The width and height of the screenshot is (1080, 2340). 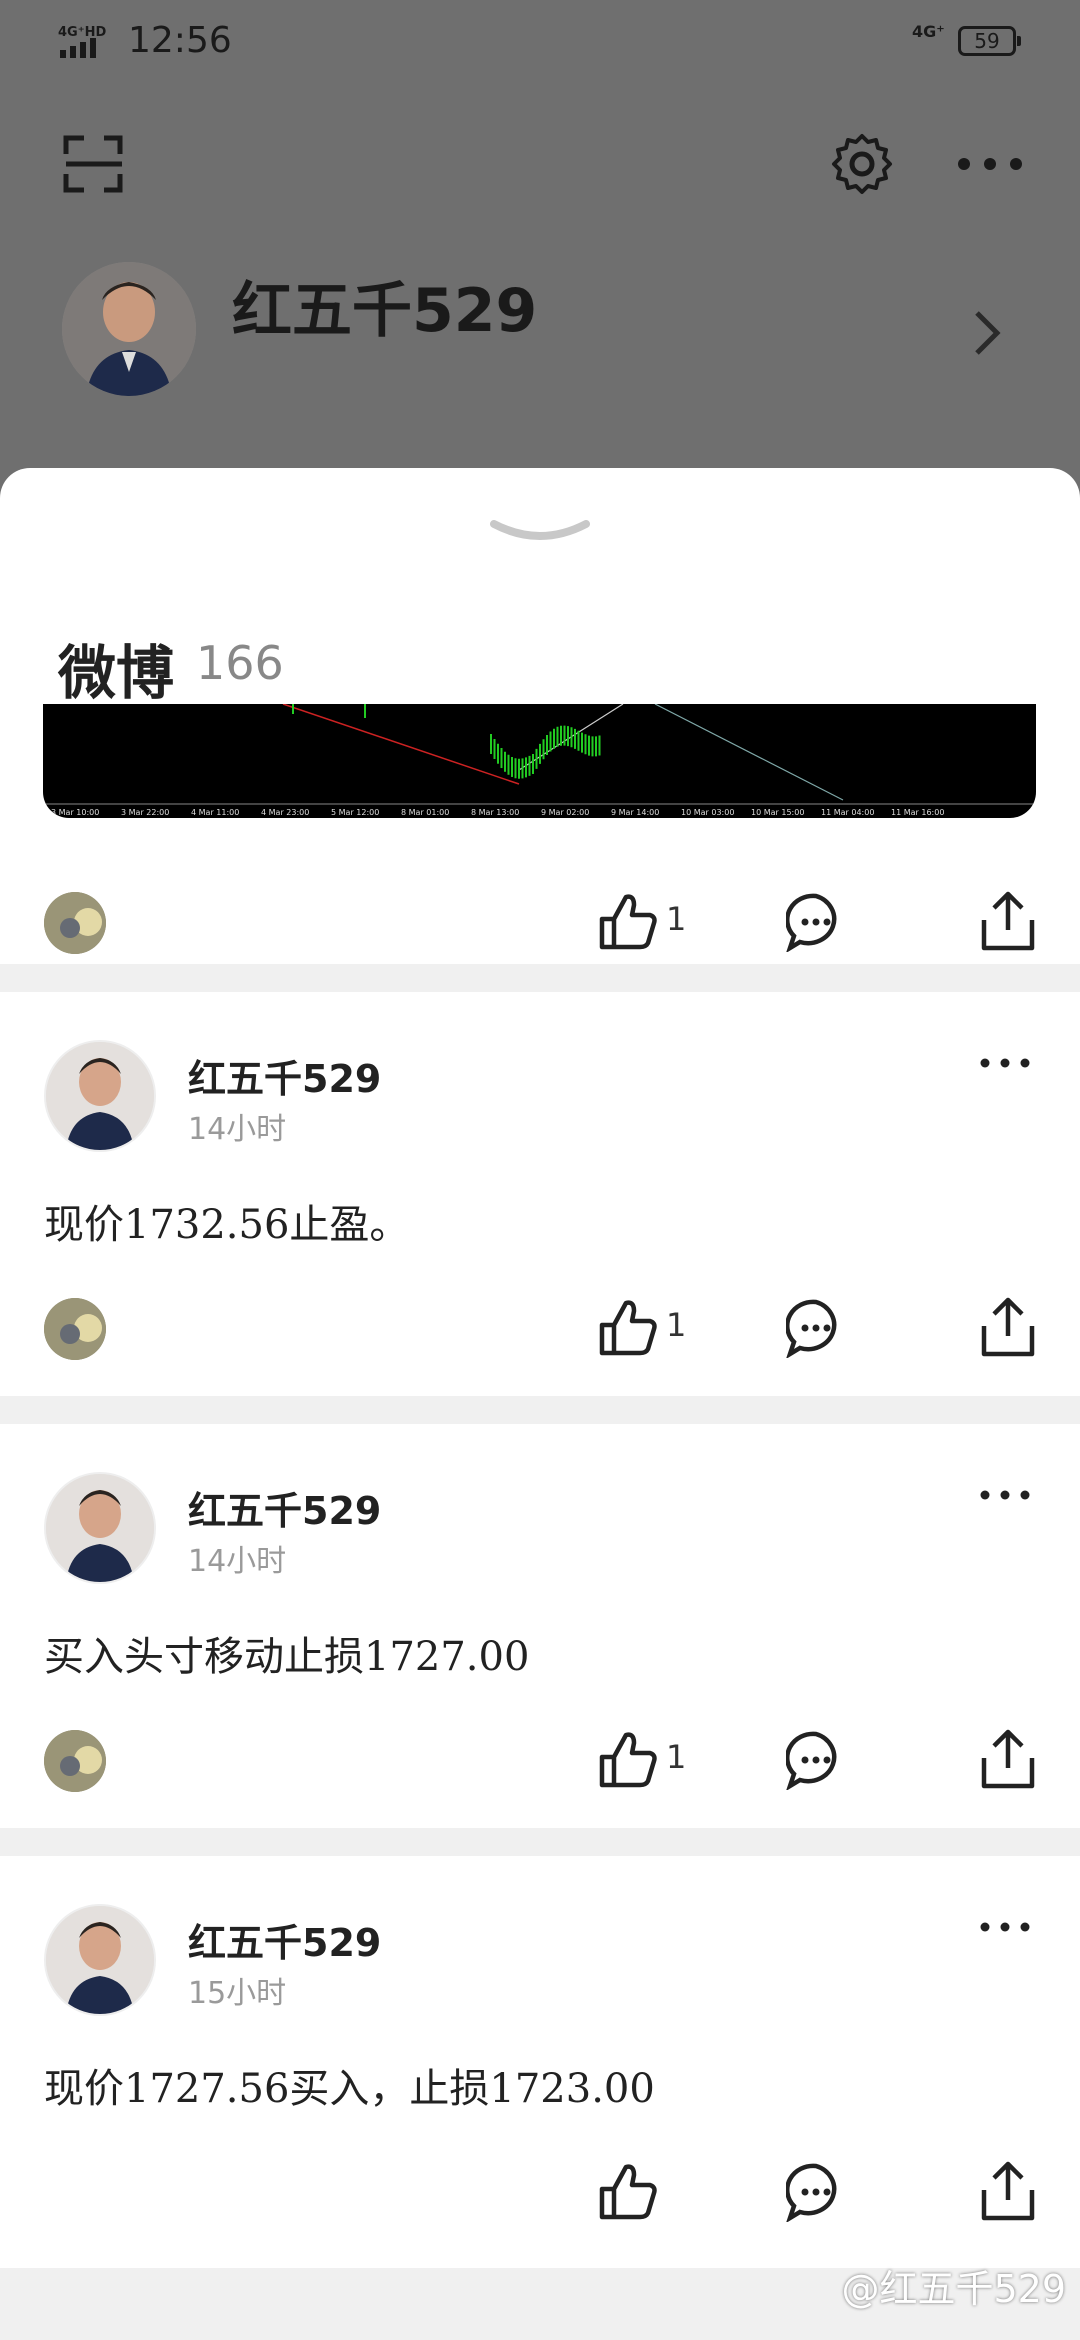 What do you see at coordinates (953, 2289) in the screenshot?
I see `watermark: @红五千529` at bounding box center [953, 2289].